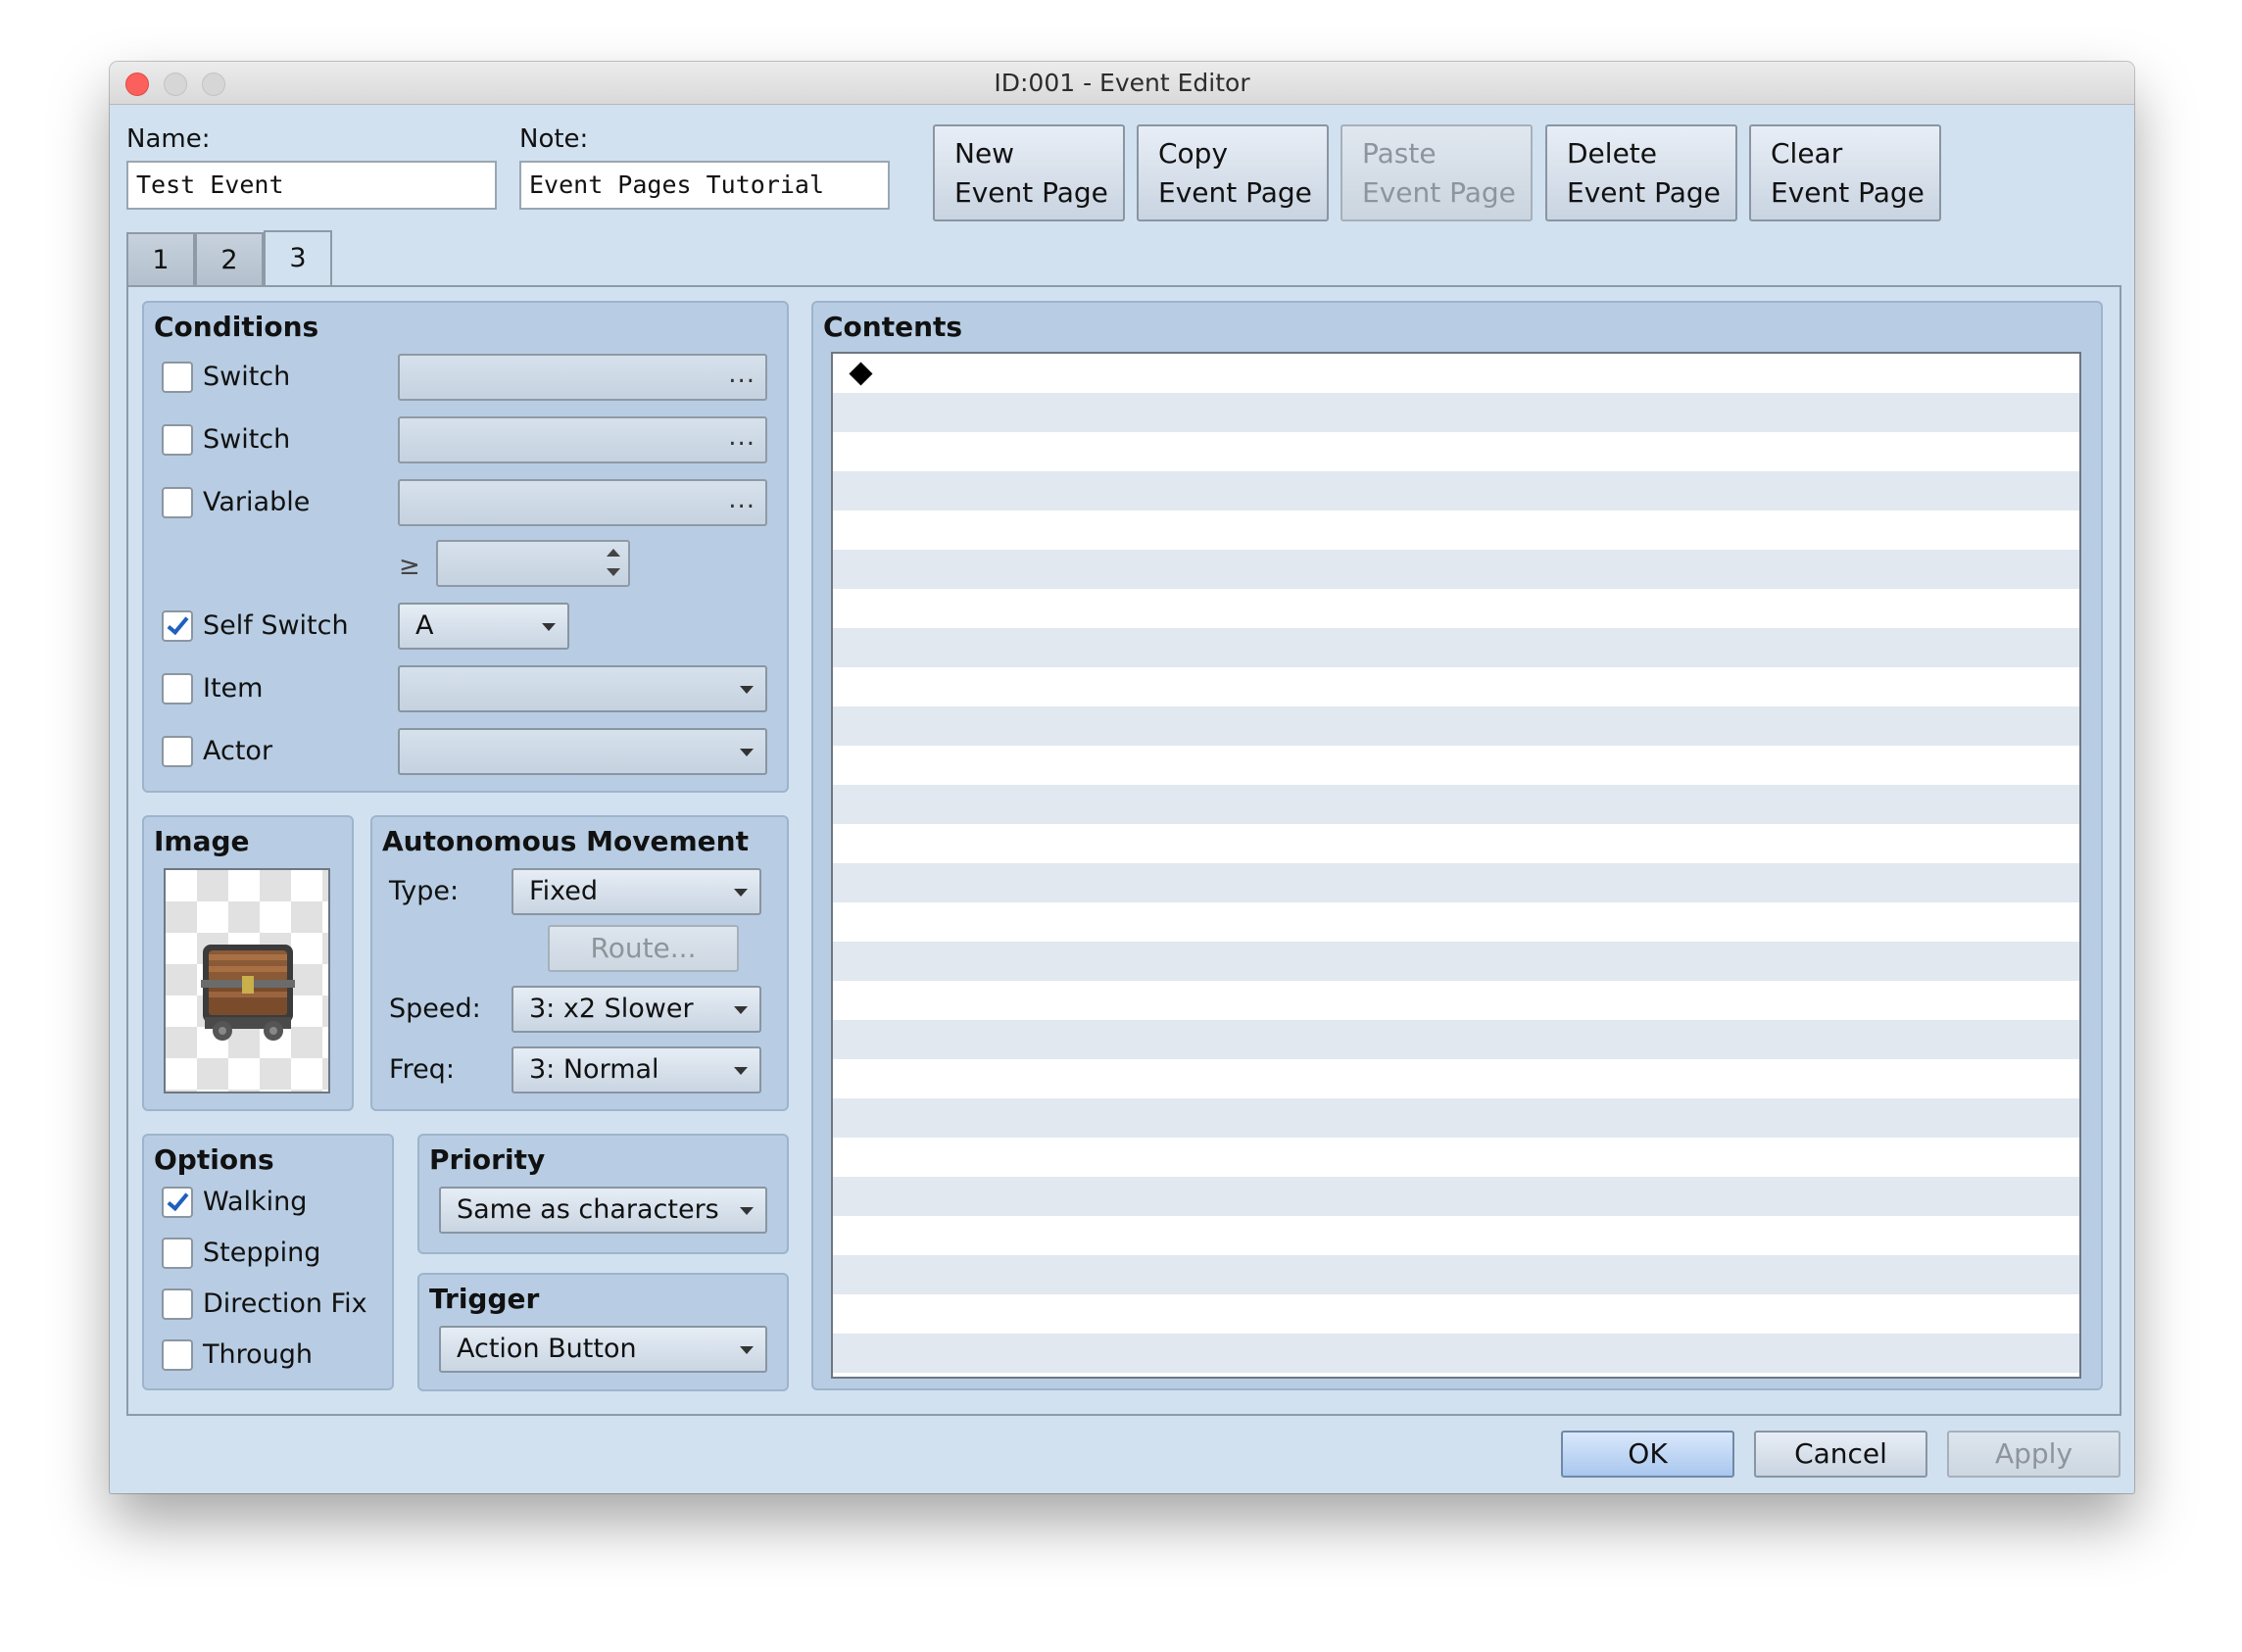  What do you see at coordinates (594, 1070) in the screenshot?
I see `freq-value: 3: Normal` at bounding box center [594, 1070].